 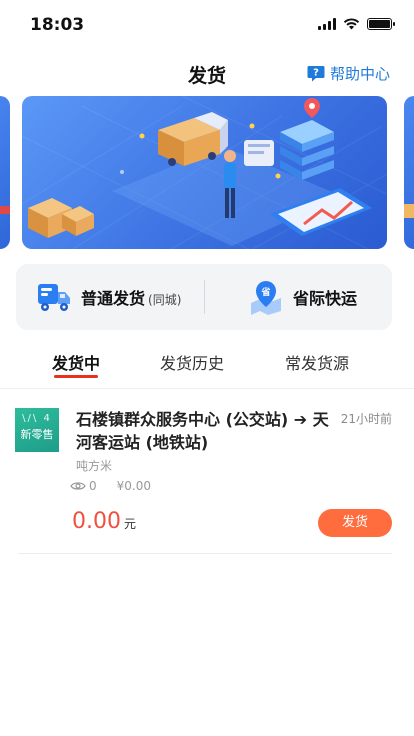 I want to click on help-center-link: ? 帮助中心, so click(x=348, y=73).